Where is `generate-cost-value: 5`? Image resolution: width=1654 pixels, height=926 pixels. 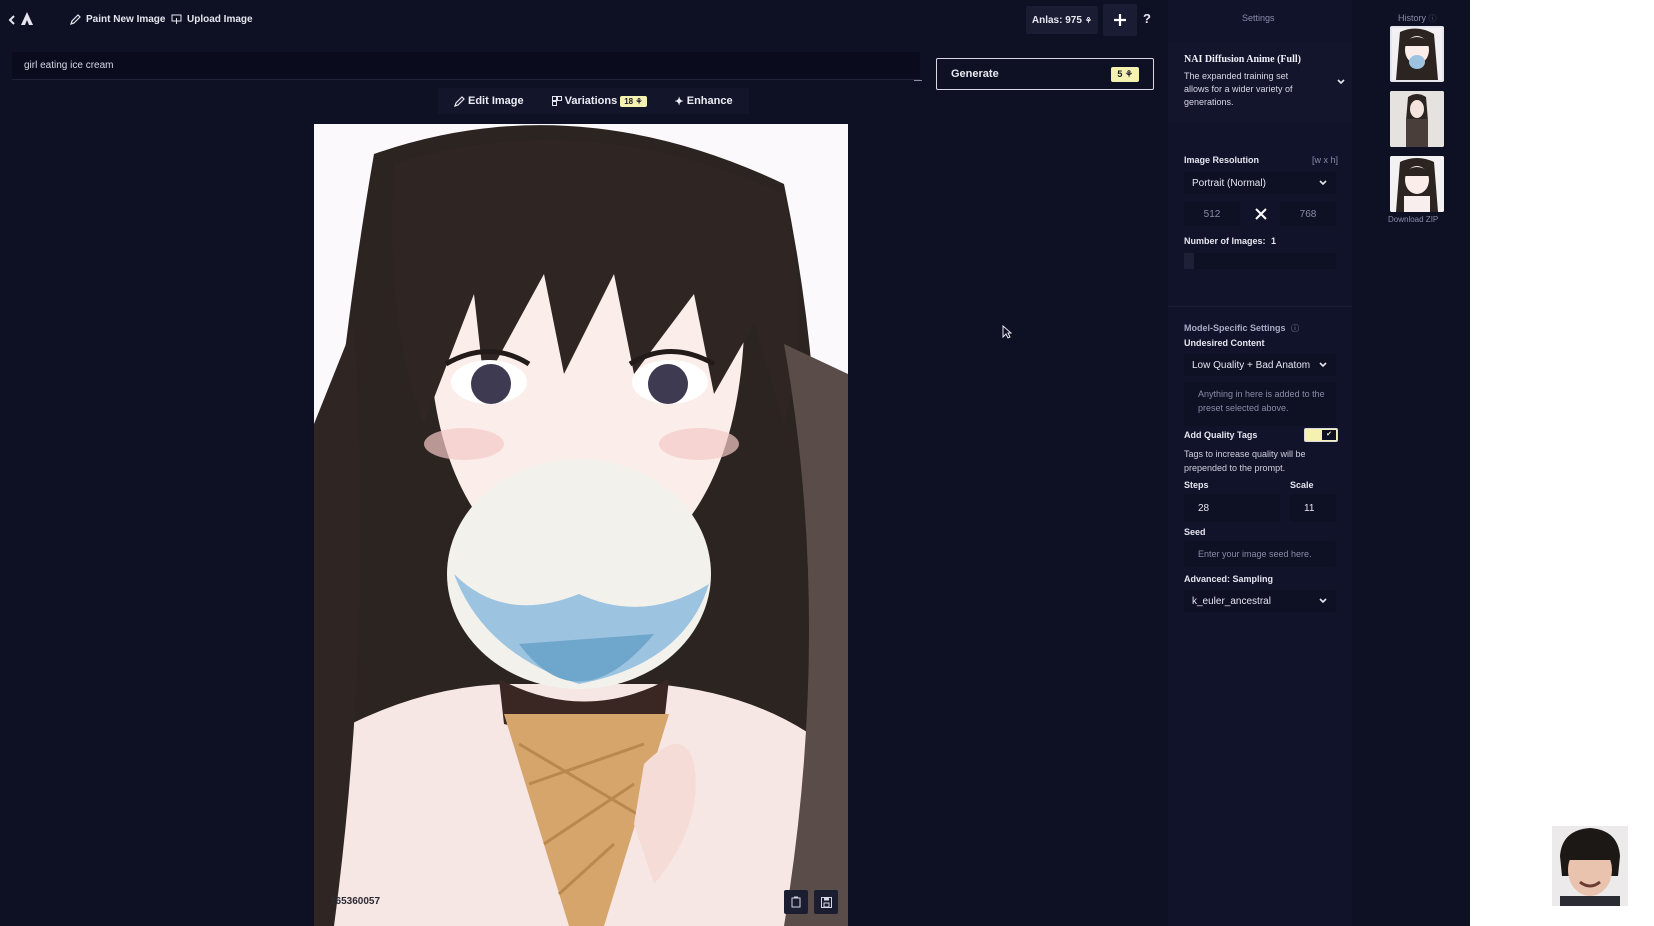
generate-cost-value: 5 is located at coordinates (1120, 73).